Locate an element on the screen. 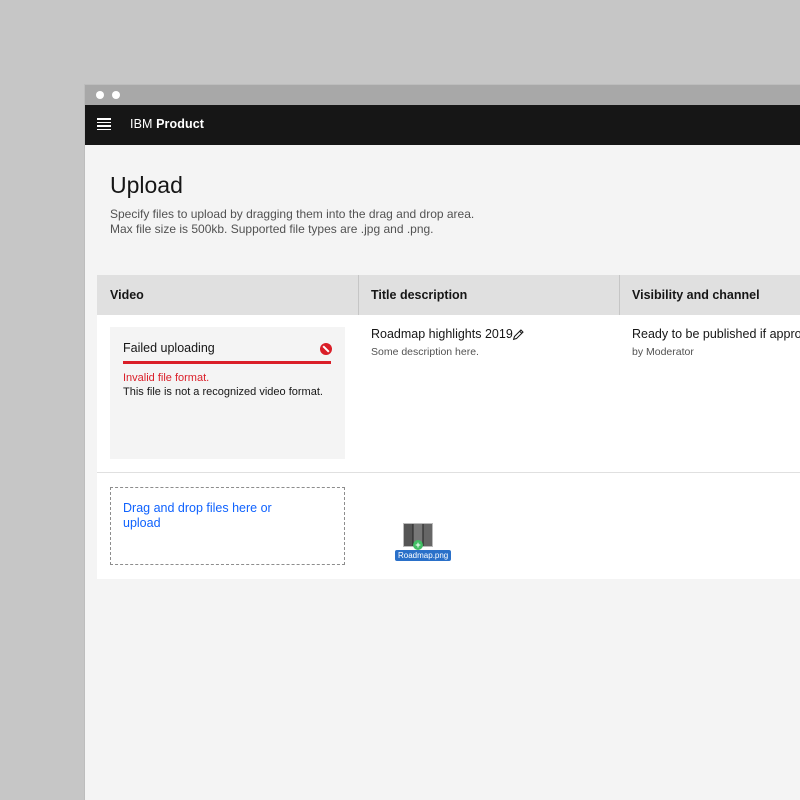  upload-progress-bar is located at coordinates (227, 362).